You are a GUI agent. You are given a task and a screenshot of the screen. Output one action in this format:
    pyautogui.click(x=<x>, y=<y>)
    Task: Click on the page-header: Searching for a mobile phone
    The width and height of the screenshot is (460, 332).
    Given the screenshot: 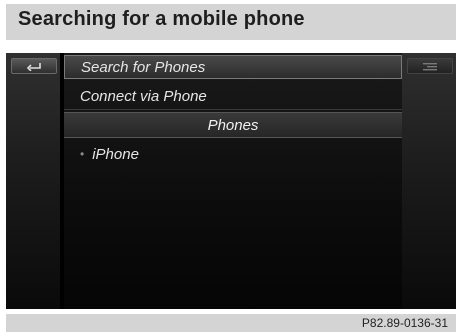 What is the action you would take?
    pyautogui.click(x=231, y=22)
    